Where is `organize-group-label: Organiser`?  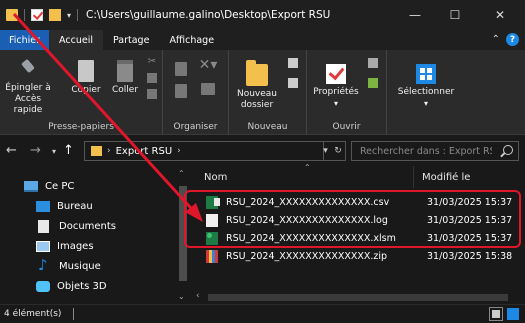 organize-group-label: Organiser is located at coordinates (195, 127).